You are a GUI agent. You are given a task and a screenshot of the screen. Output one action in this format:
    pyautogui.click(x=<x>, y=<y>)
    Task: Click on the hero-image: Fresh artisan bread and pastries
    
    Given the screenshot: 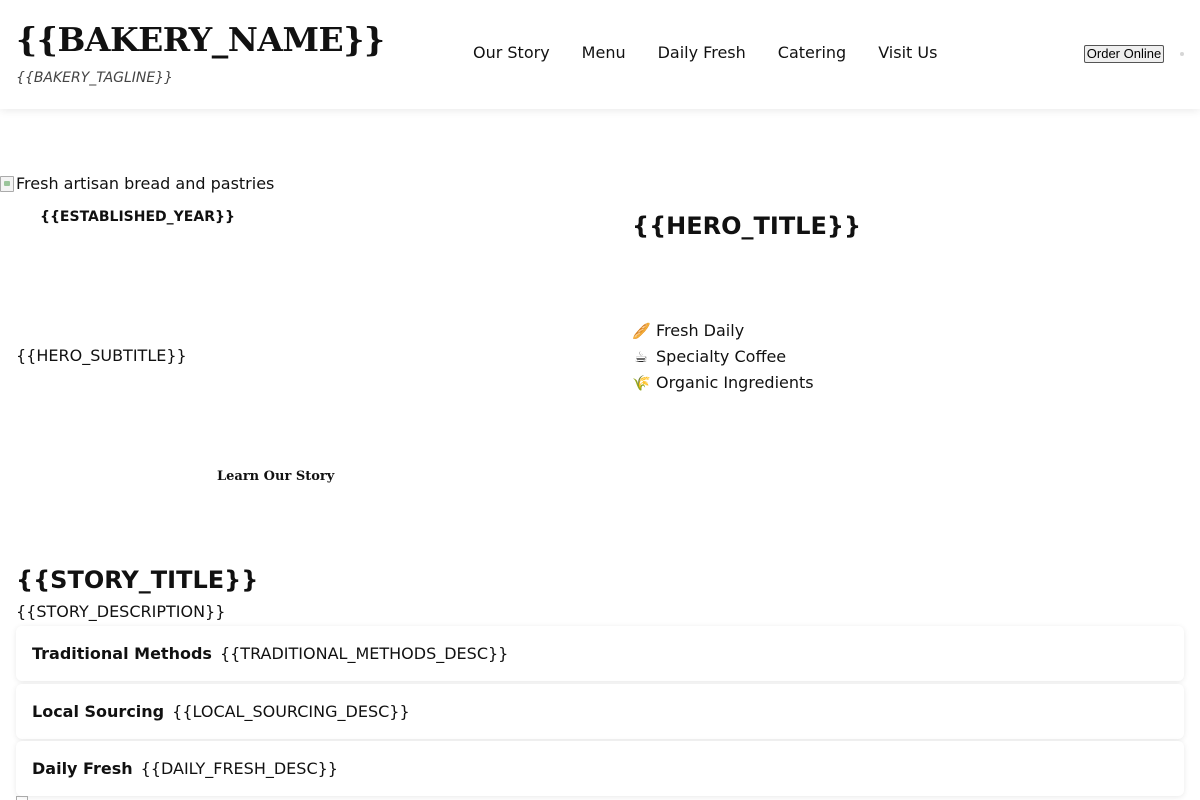 What is the action you would take?
    pyautogui.click(x=137, y=183)
    